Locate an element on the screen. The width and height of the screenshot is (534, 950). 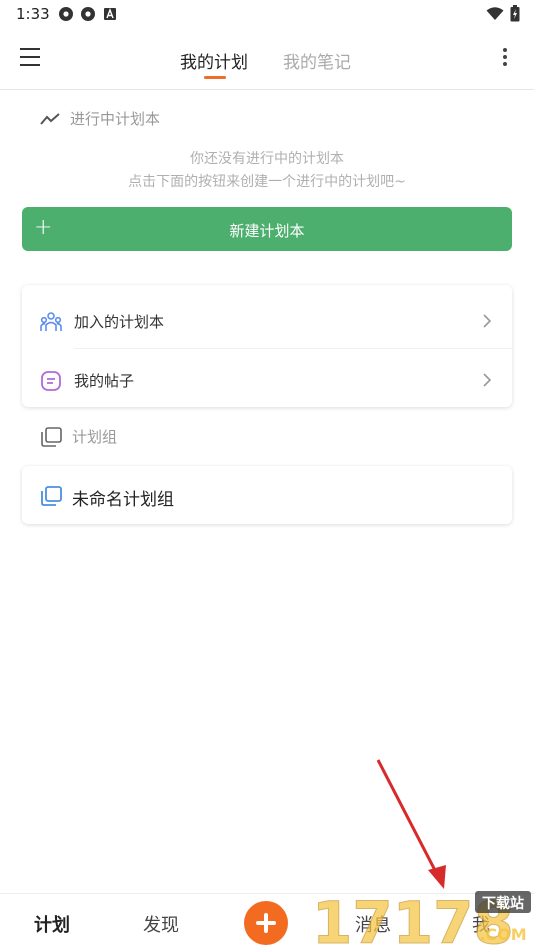
hamburger-icon is located at coordinates (32, 58).